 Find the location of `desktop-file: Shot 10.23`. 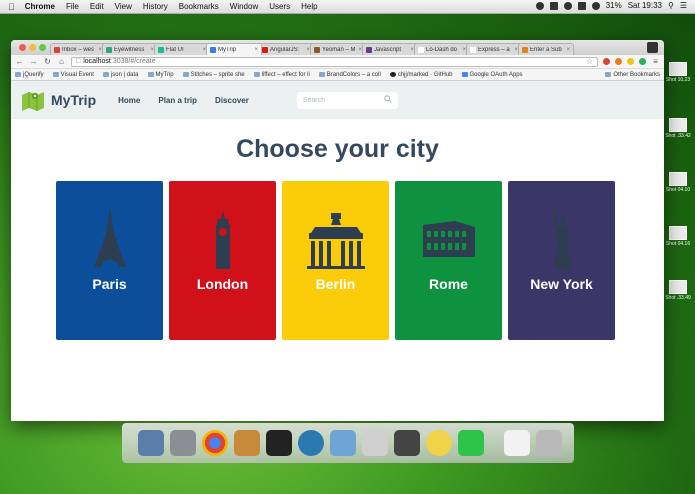

desktop-file: Shot 10.23 is located at coordinates (678, 72).